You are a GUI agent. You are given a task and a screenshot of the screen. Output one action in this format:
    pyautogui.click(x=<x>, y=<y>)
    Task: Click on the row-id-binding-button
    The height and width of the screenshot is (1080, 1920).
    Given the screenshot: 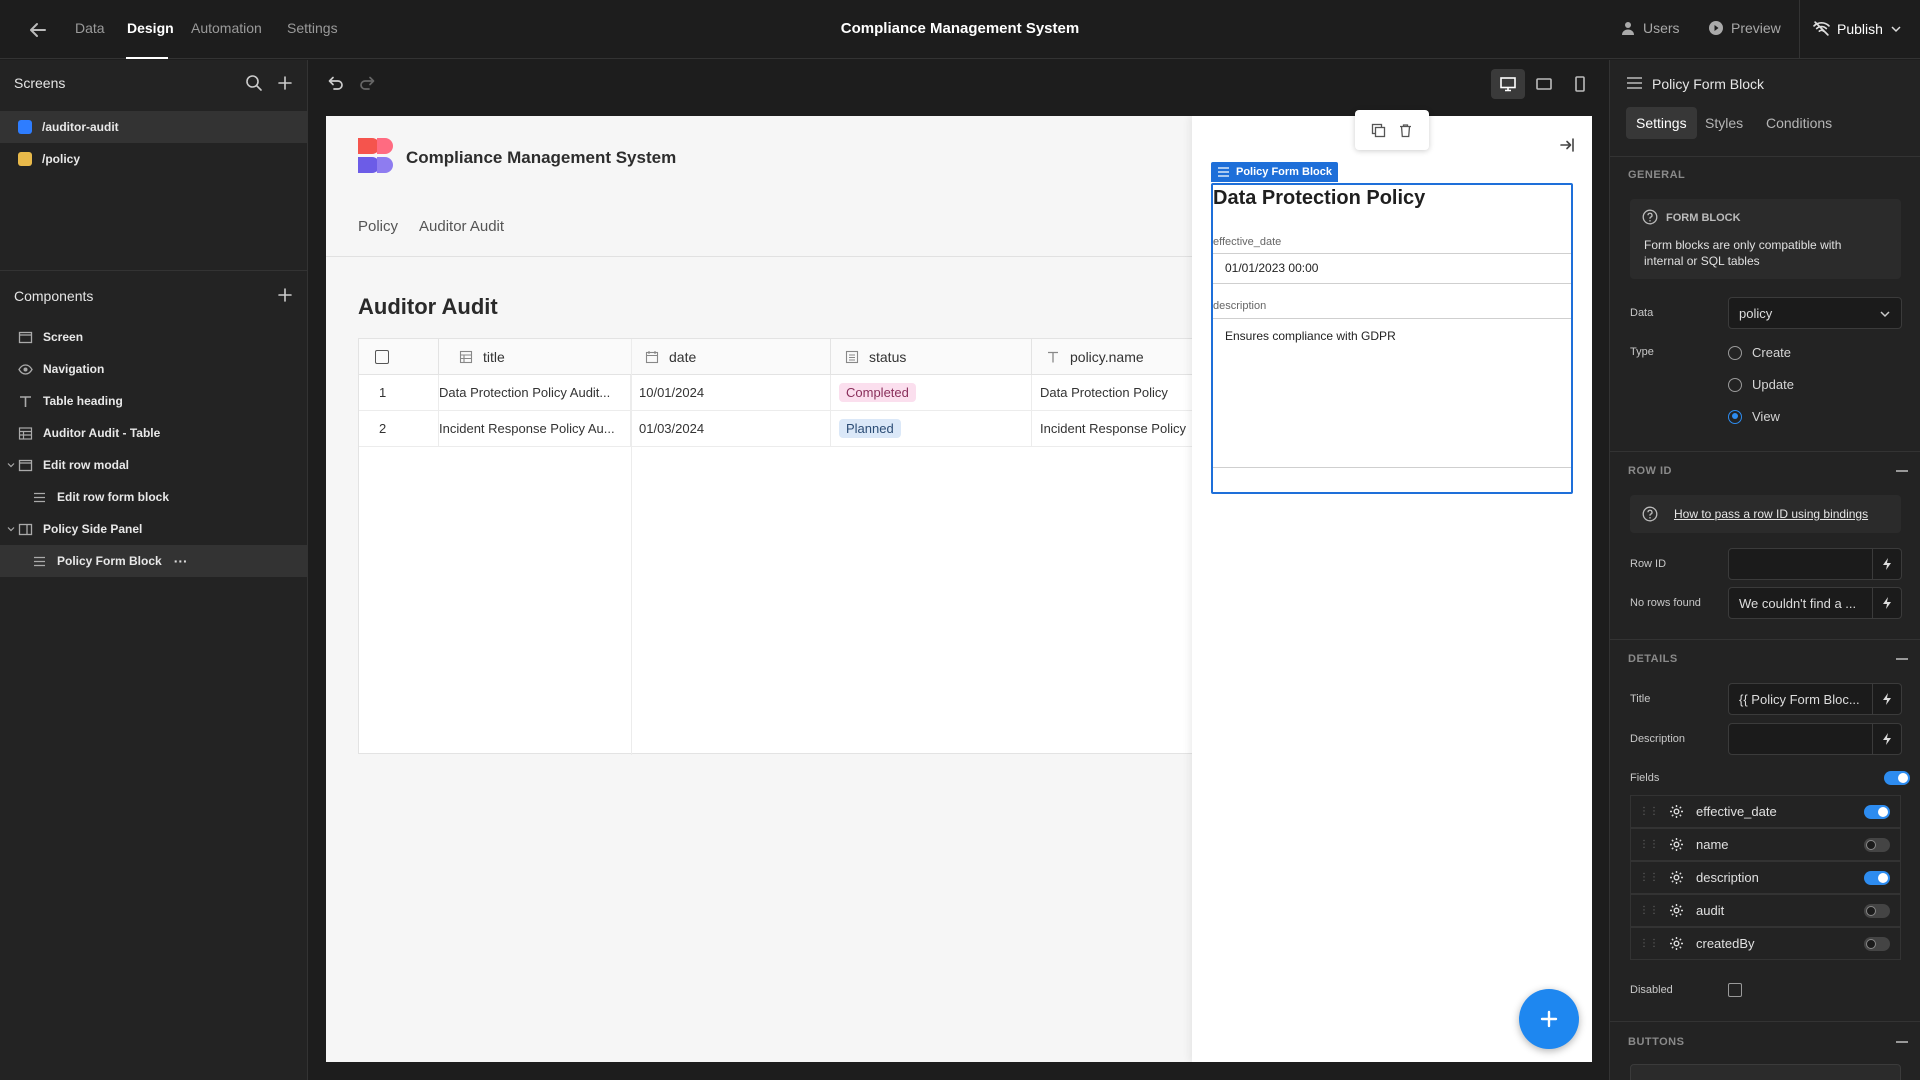 What is the action you would take?
    pyautogui.click(x=1887, y=564)
    